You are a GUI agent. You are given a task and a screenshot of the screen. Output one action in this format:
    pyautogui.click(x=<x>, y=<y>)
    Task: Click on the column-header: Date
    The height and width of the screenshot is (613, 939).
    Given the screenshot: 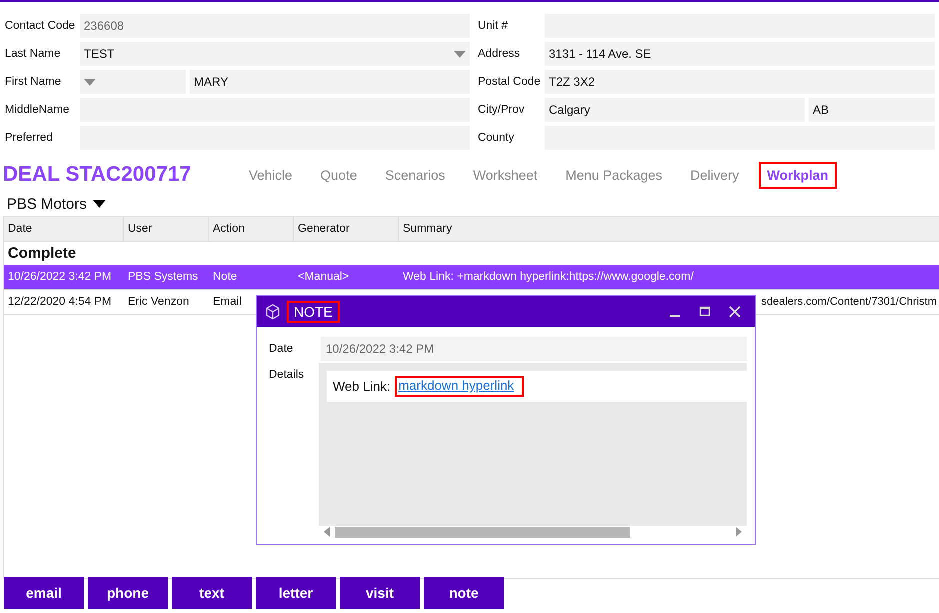 What is the action you would take?
    pyautogui.click(x=64, y=229)
    